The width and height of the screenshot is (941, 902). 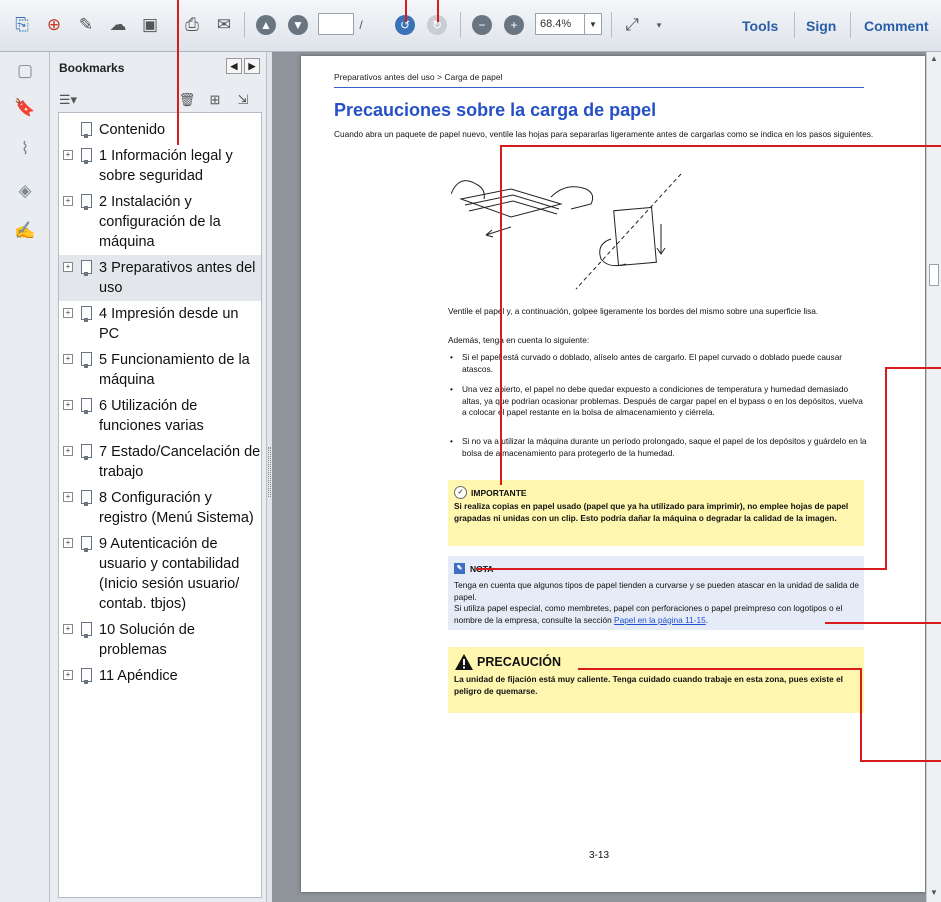 What do you see at coordinates (22, 25) in the screenshot?
I see `create-pdf-icon: ⎘` at bounding box center [22, 25].